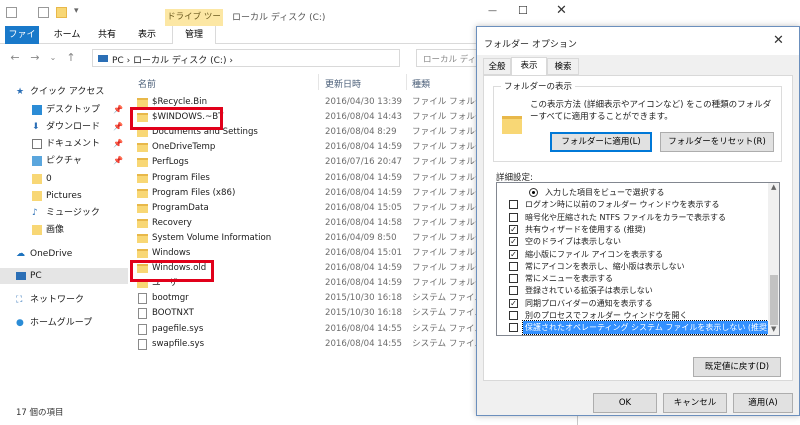 Image resolution: width=800 pixels, height=425 pixels. I want to click on advanced-setting-item: 入力した項目をビューで選択する, so click(633, 192).